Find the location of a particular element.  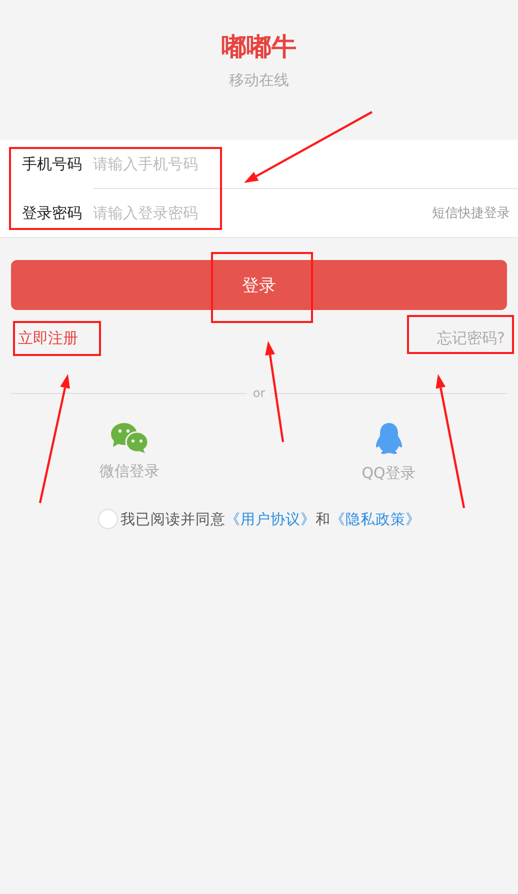

agreement-checkbox is located at coordinates (108, 519).